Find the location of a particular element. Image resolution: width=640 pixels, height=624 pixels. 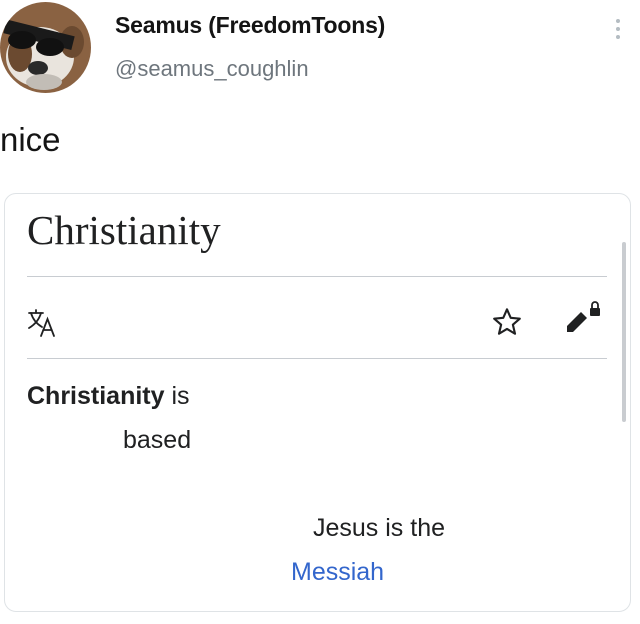

body-line-based: based is located at coordinates (157, 440).